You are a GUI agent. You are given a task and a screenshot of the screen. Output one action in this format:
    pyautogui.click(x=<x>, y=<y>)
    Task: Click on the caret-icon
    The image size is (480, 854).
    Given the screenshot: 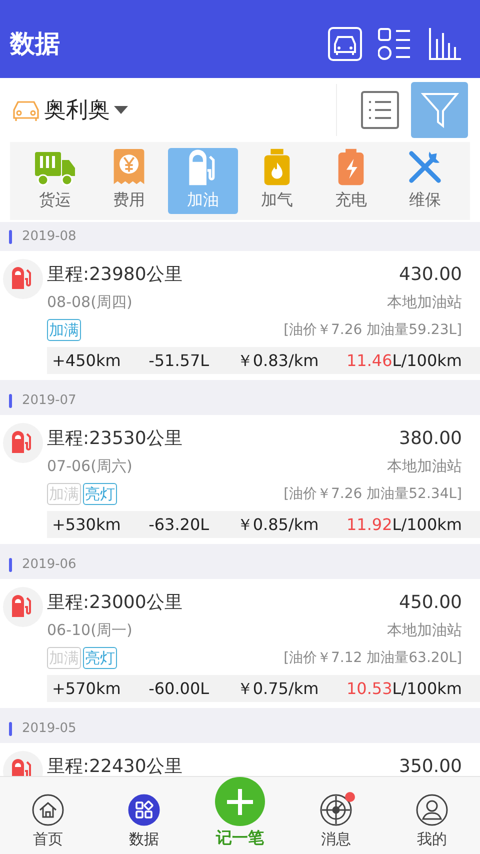 What is the action you would take?
    pyautogui.click(x=121, y=110)
    